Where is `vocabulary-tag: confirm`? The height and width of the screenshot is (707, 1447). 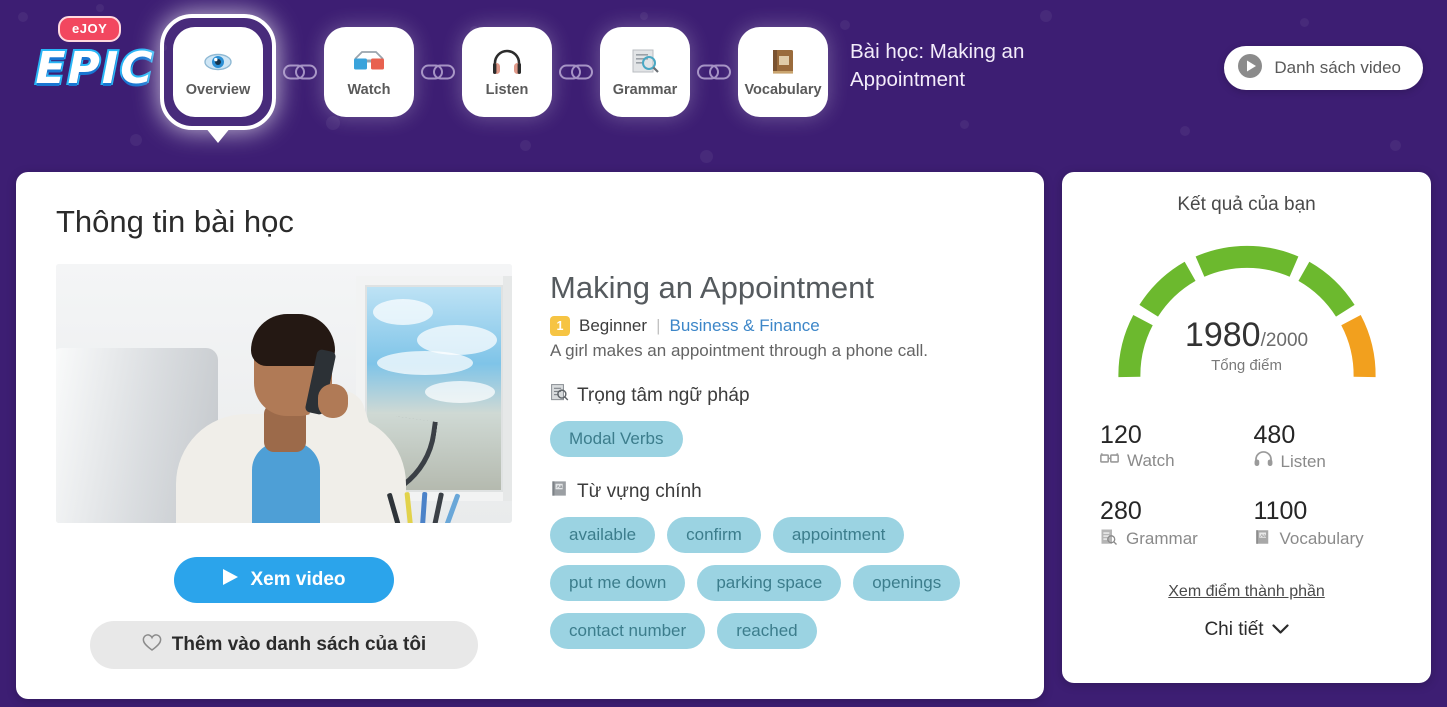 vocabulary-tag: confirm is located at coordinates (714, 535).